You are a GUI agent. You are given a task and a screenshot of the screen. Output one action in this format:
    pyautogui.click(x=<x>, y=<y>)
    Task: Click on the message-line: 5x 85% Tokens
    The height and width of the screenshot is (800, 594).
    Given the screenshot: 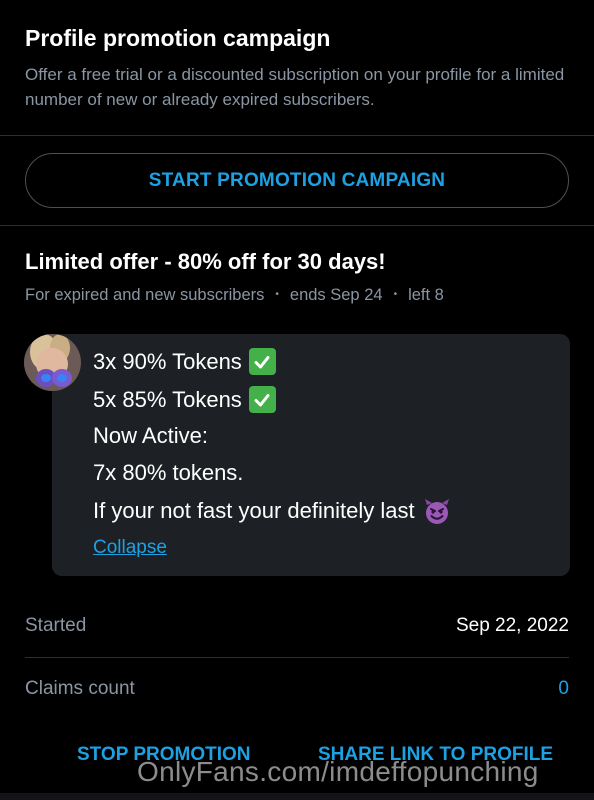 What is the action you would take?
    pyautogui.click(x=184, y=399)
    